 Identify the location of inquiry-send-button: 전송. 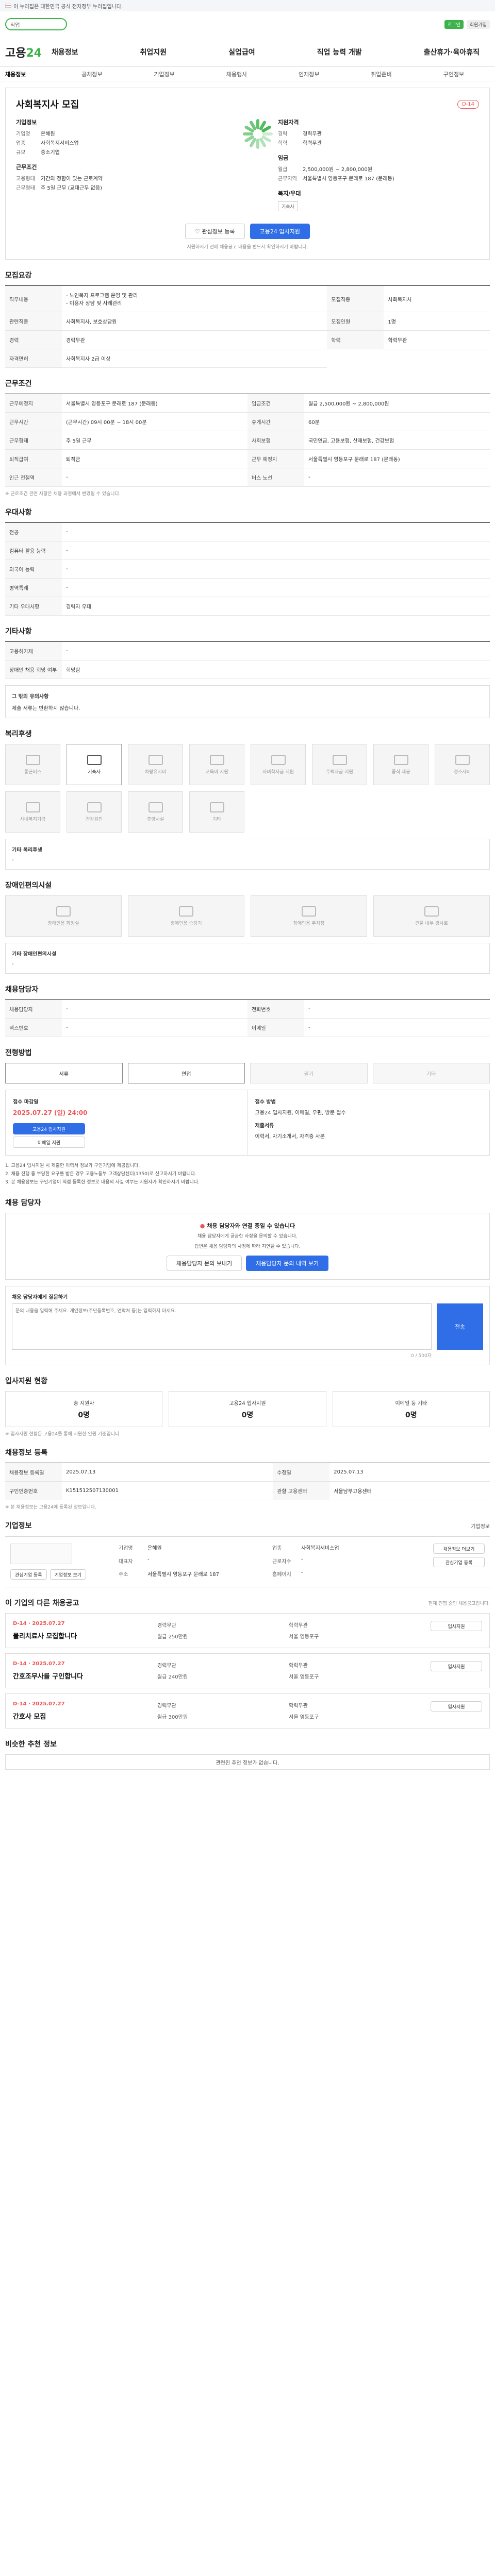
(460, 1326).